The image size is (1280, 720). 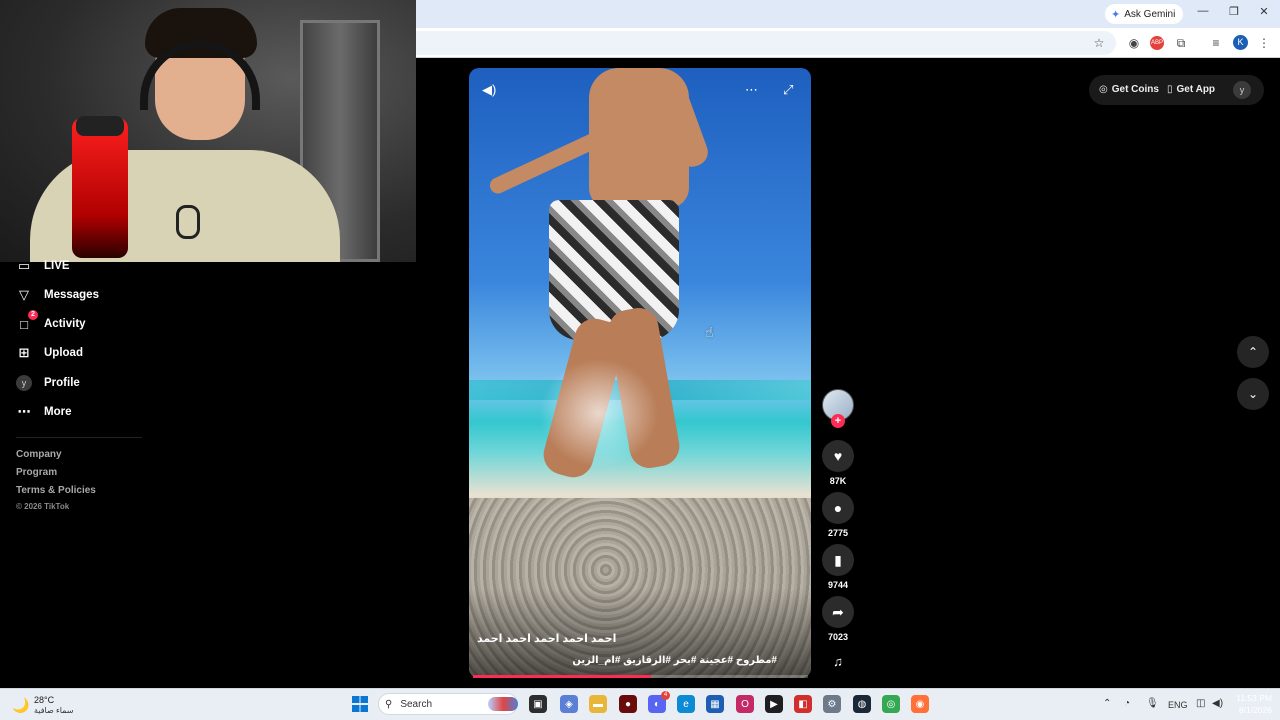 What do you see at coordinates (100, 126) in the screenshot?
I see `microphone-cap` at bounding box center [100, 126].